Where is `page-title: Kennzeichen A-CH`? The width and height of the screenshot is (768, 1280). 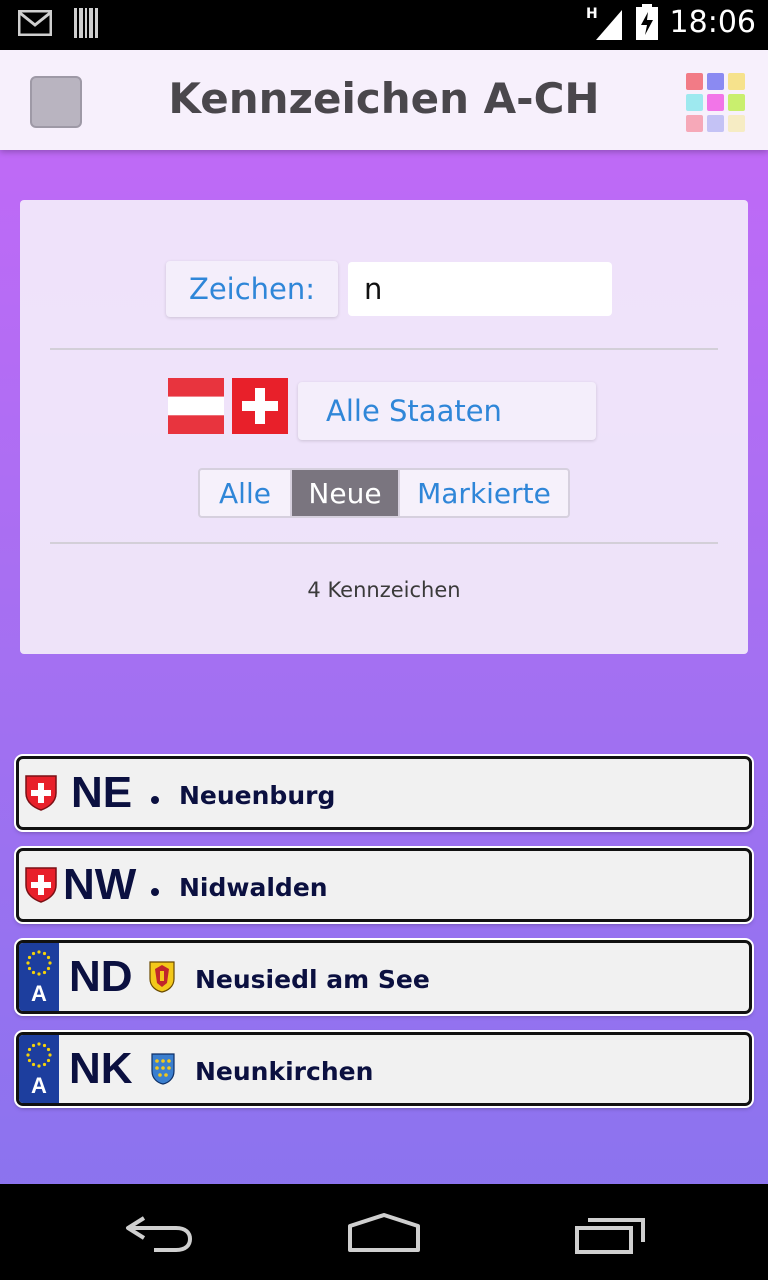 page-title: Kennzeichen A-CH is located at coordinates (384, 98).